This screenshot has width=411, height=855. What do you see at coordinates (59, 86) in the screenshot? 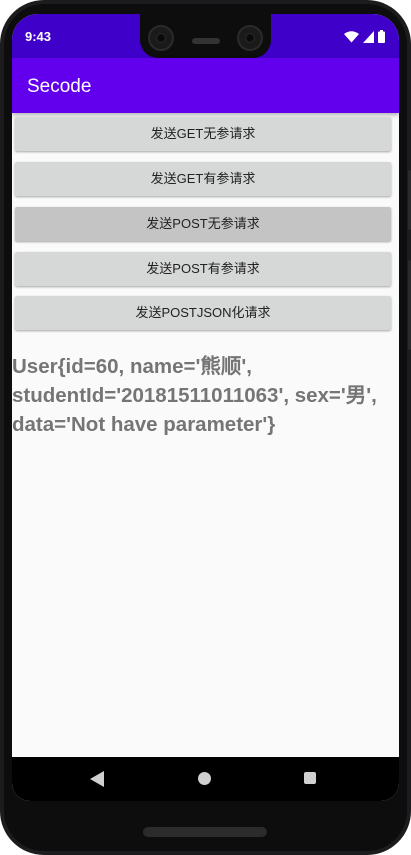
I see `app-title: Secode` at bounding box center [59, 86].